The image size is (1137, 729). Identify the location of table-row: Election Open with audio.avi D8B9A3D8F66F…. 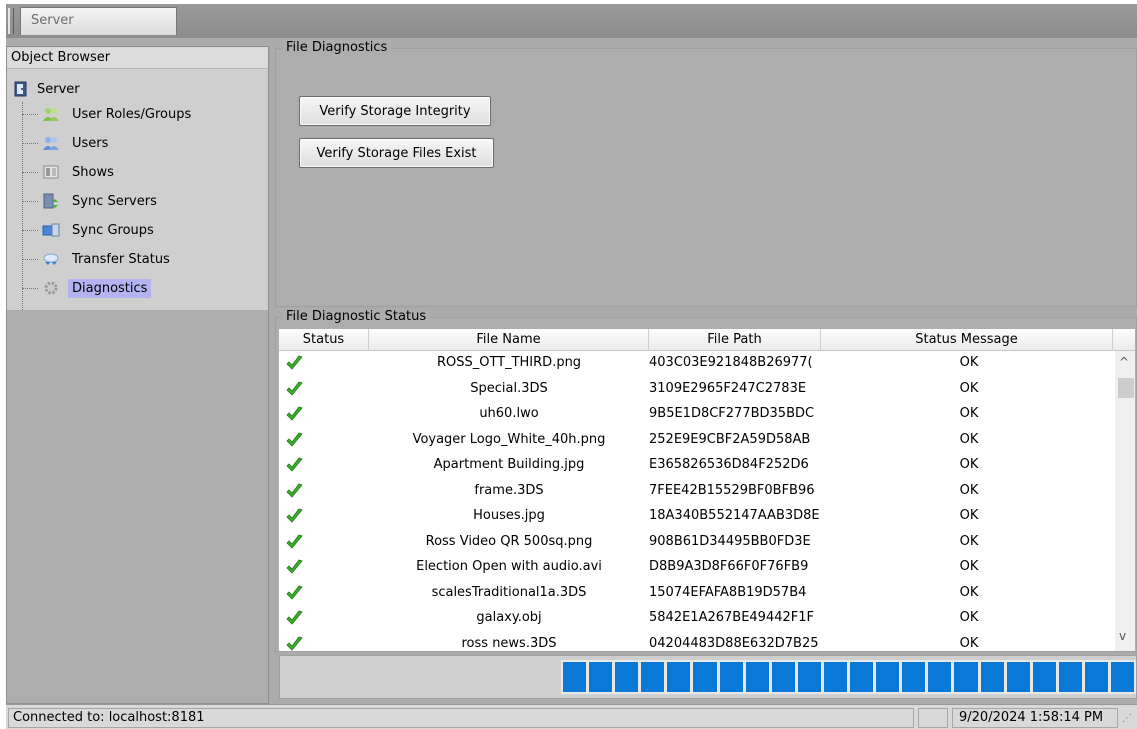
(695, 567).